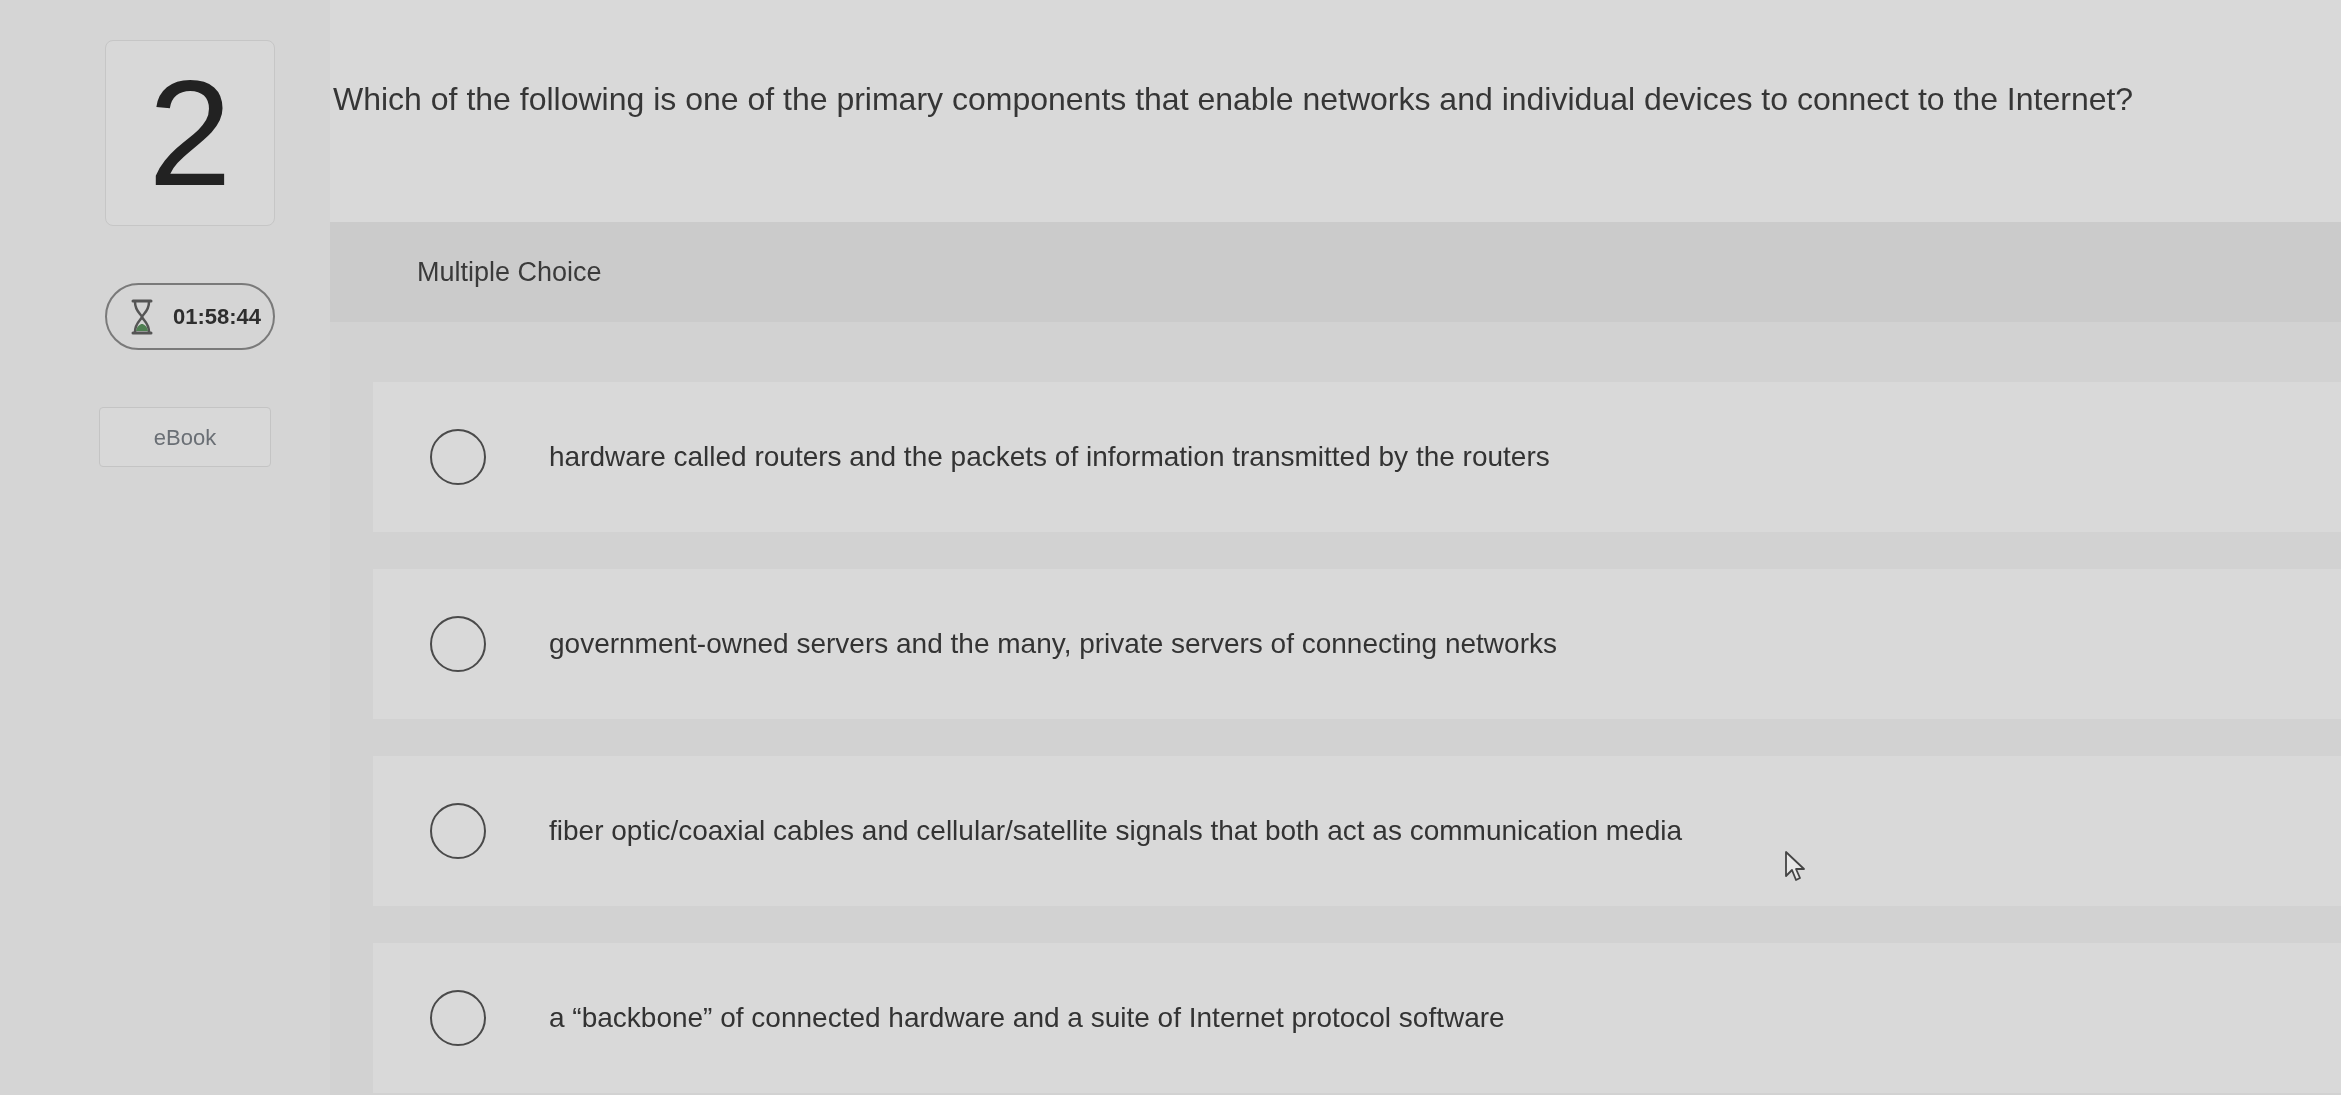 The width and height of the screenshot is (2341, 1095). Describe the element at coordinates (1233, 99) in the screenshot. I see `question-text: Which of the following is one of the primary components that enable networks and individual devices to connect to the Internet?` at that location.